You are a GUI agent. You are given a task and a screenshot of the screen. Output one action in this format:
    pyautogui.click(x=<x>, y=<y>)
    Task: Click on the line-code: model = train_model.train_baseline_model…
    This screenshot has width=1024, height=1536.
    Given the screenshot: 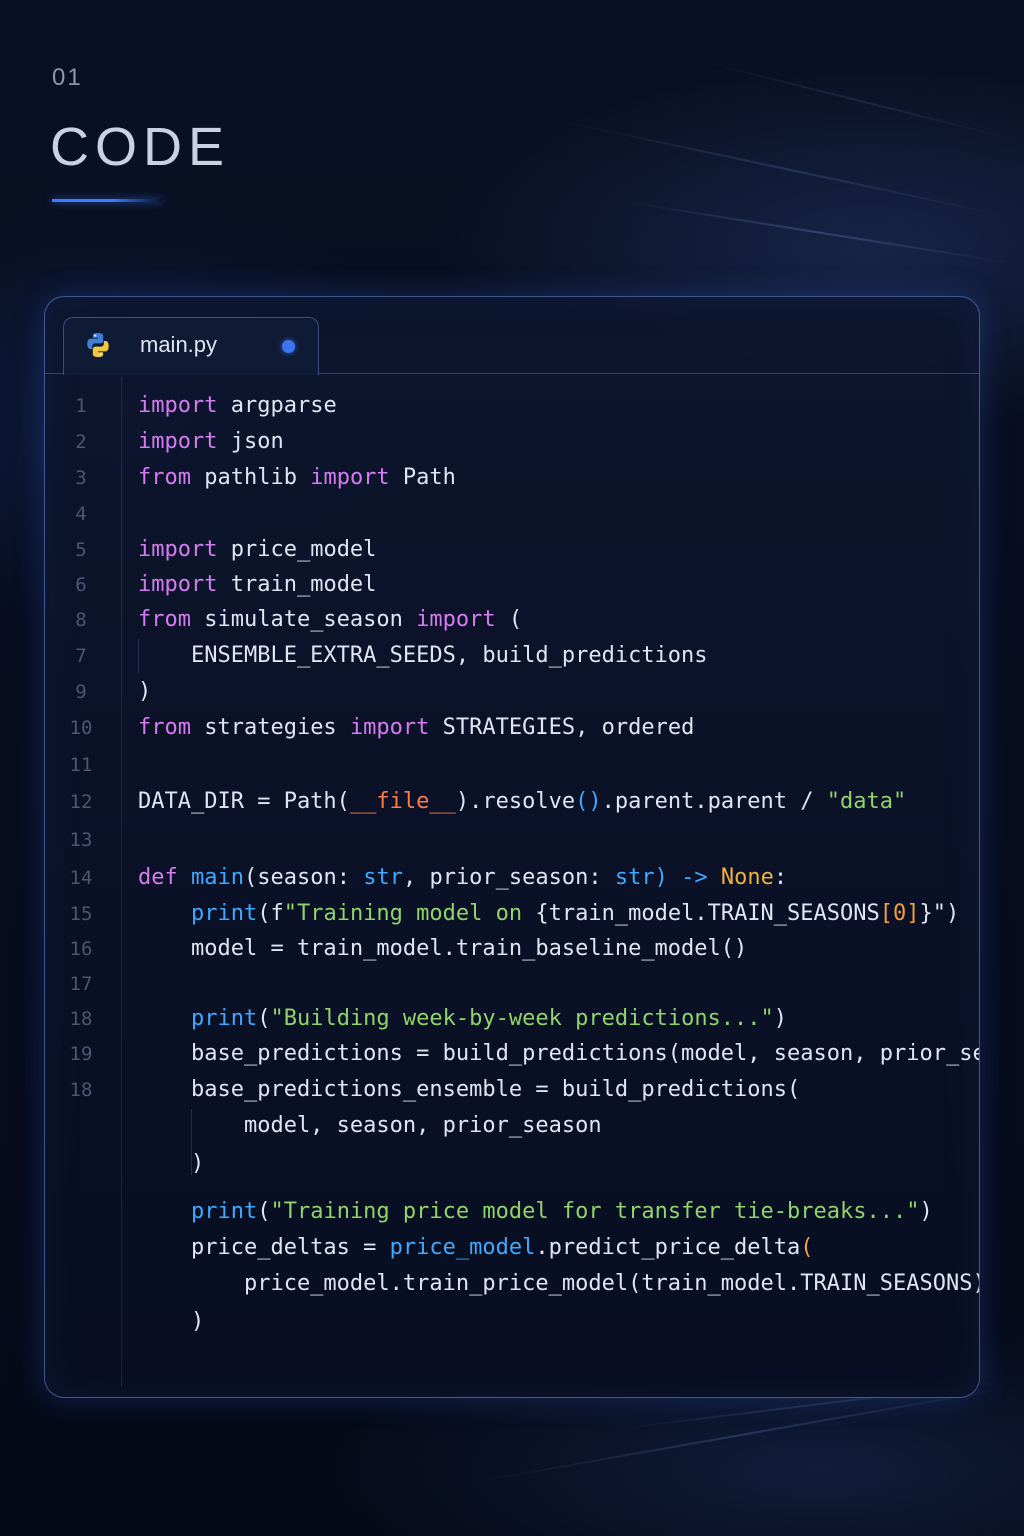 What is the action you would take?
    pyautogui.click(x=442, y=949)
    